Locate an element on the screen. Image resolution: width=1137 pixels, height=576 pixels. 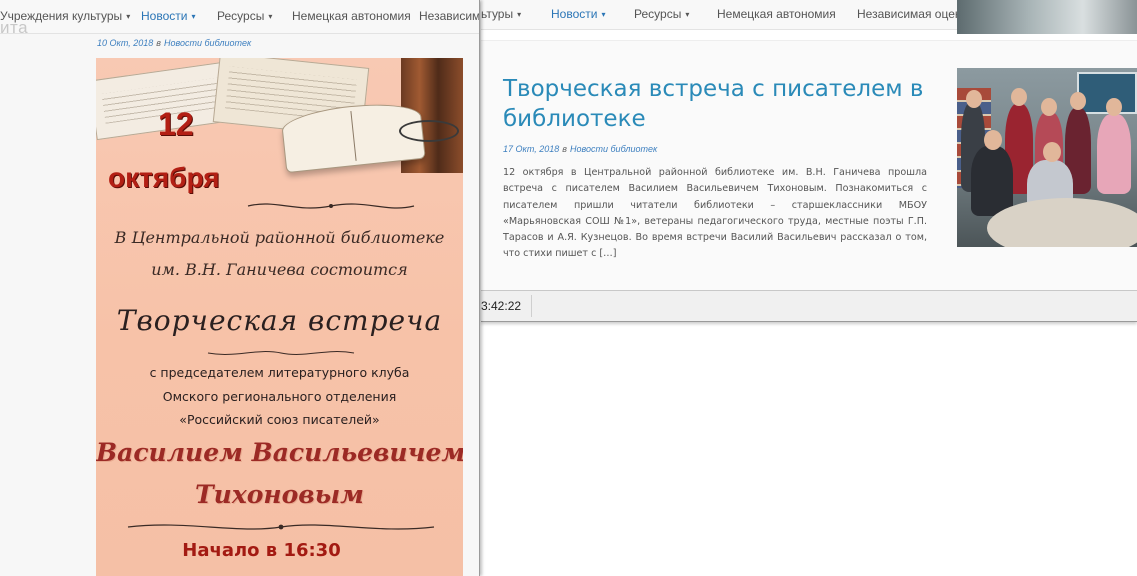
poster-line-1: В Центральной районной библиотеке is located at coordinates (279, 237).